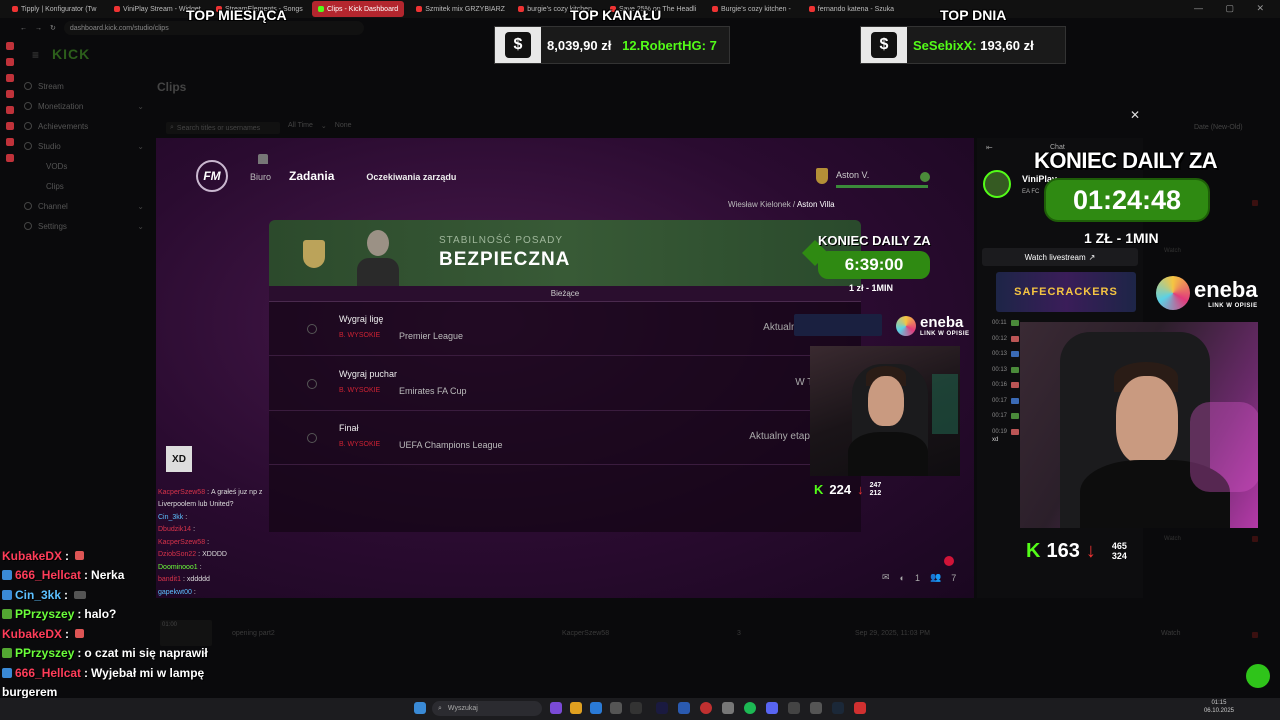  What do you see at coordinates (223, 128) in the screenshot?
I see `search-input: ⌕ Search titles or usernames` at bounding box center [223, 128].